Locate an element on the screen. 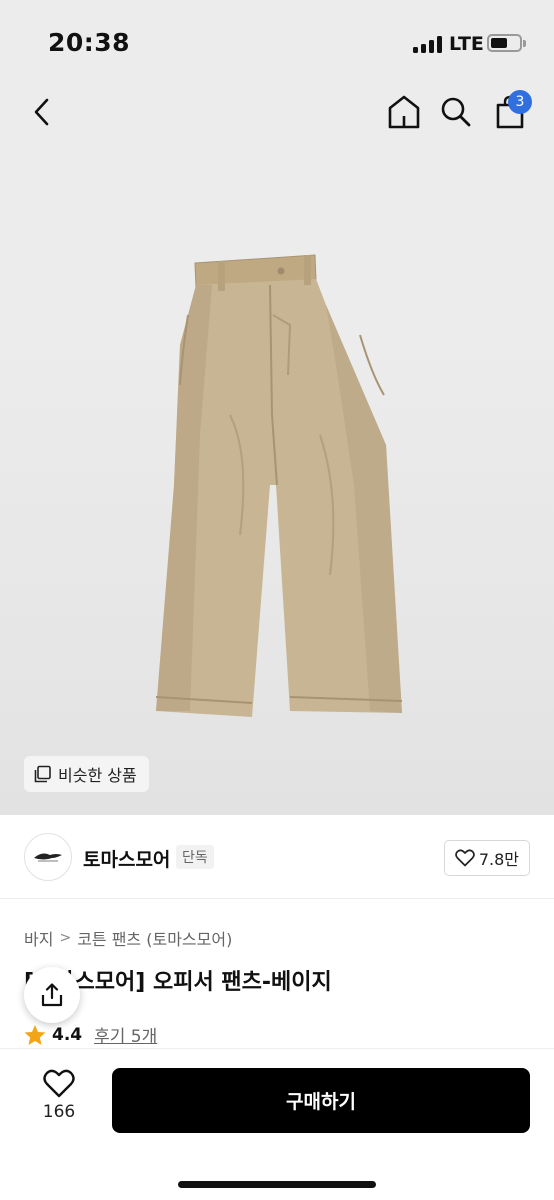  share-icon is located at coordinates (52, 995).